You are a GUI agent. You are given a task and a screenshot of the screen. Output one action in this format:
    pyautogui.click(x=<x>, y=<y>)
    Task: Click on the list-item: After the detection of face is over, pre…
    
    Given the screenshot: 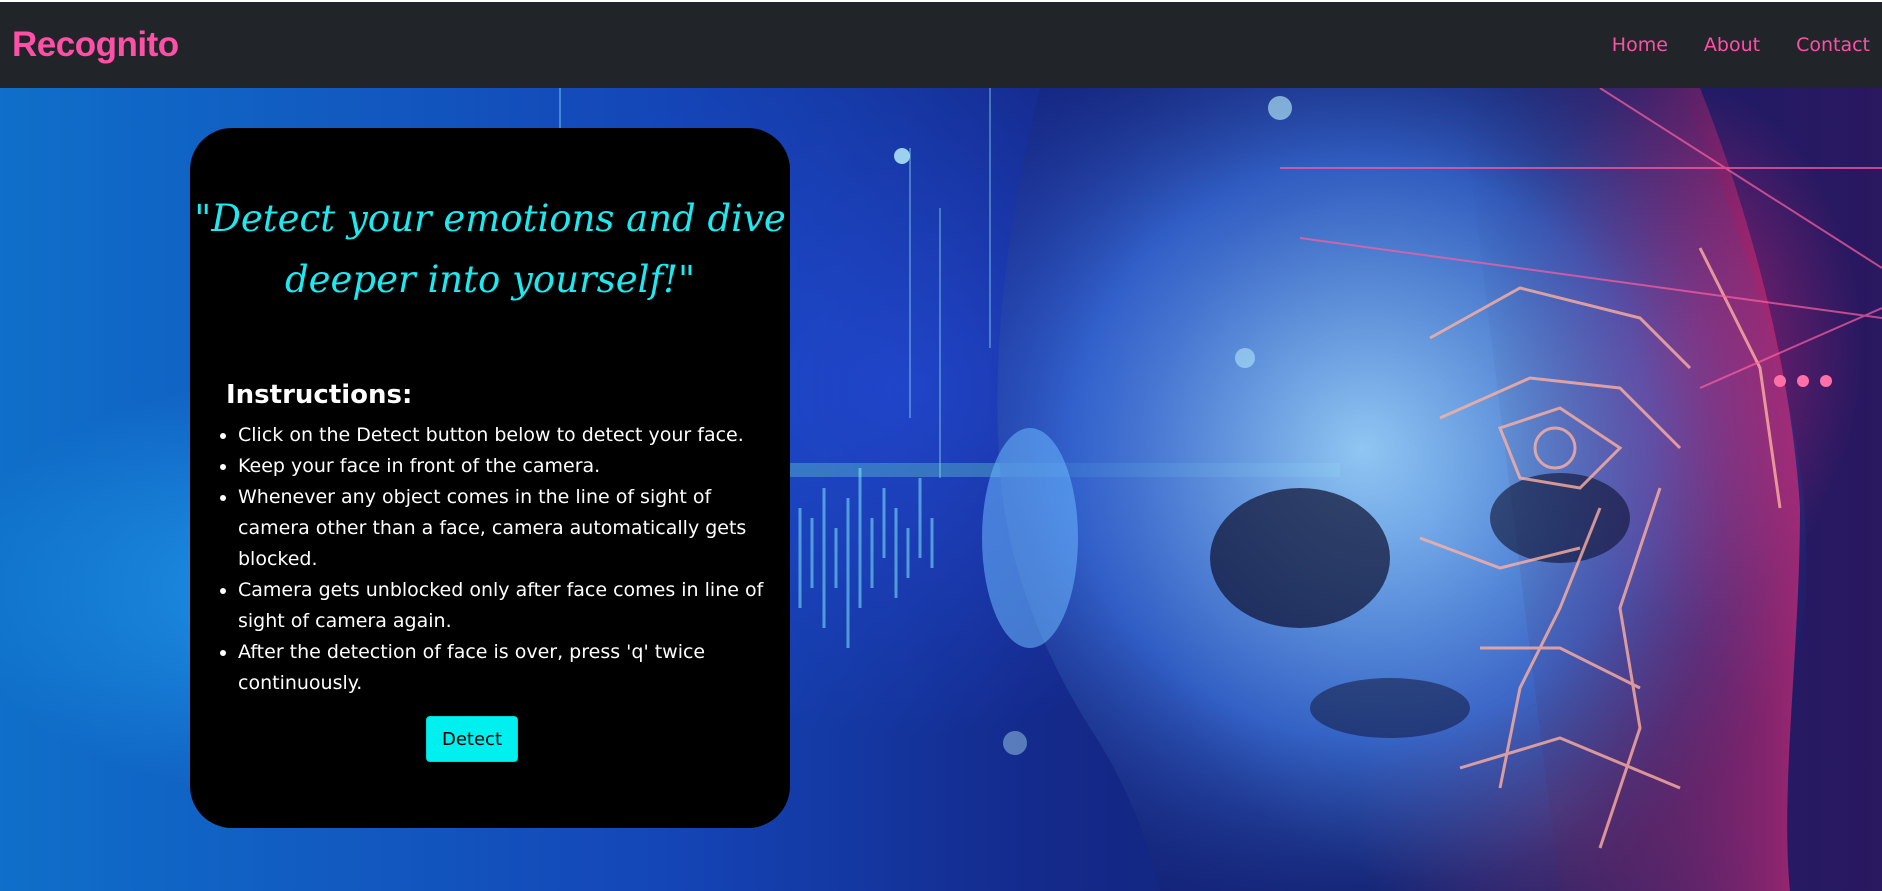 What is the action you would take?
    pyautogui.click(x=494, y=668)
    